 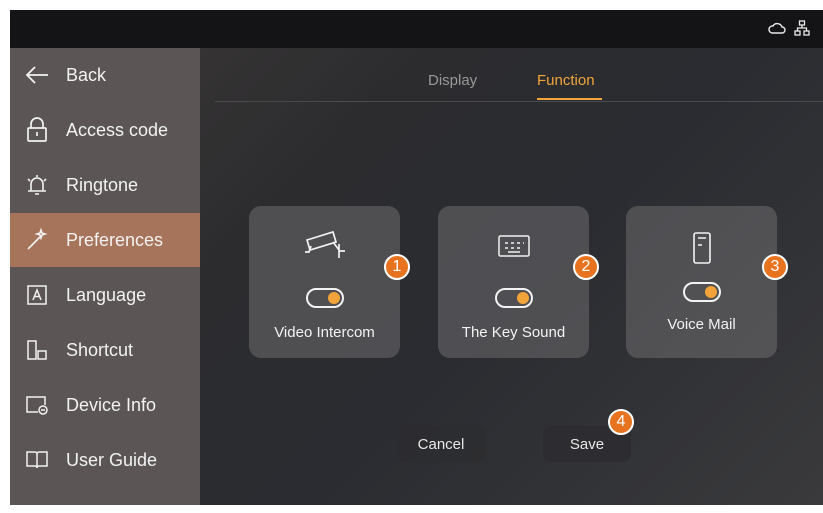 I want to click on sidebar-item-label: Access code, so click(x=117, y=129).